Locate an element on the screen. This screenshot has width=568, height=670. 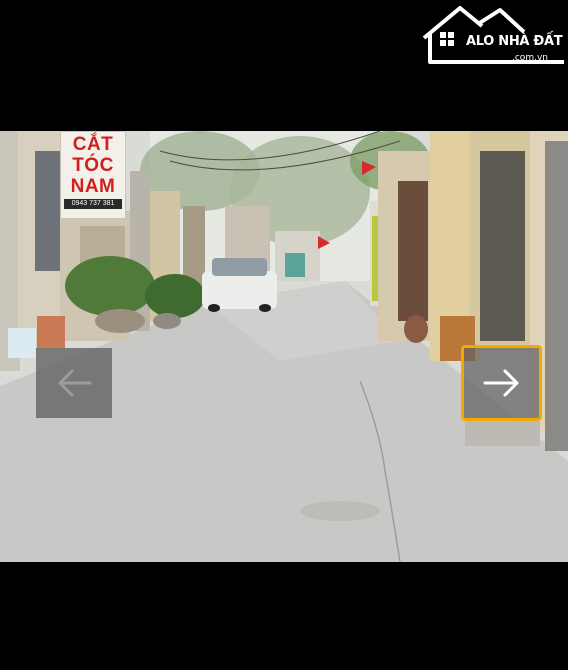
arrow-left-icon is located at coordinates (75, 383).